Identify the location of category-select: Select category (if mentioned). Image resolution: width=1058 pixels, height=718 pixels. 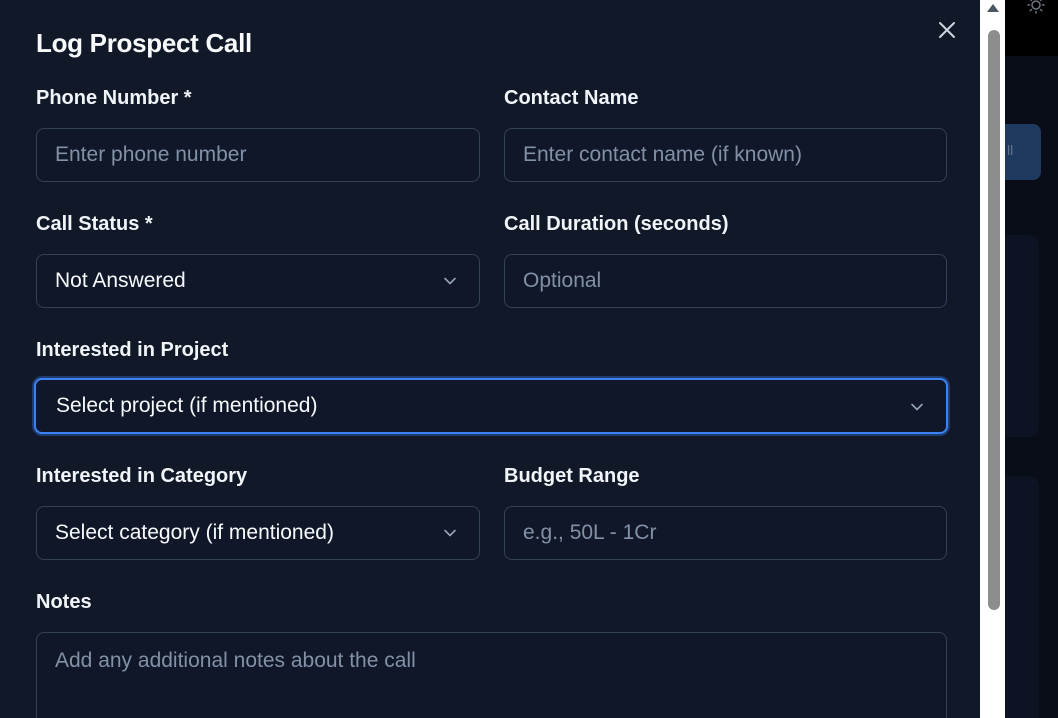
(258, 533).